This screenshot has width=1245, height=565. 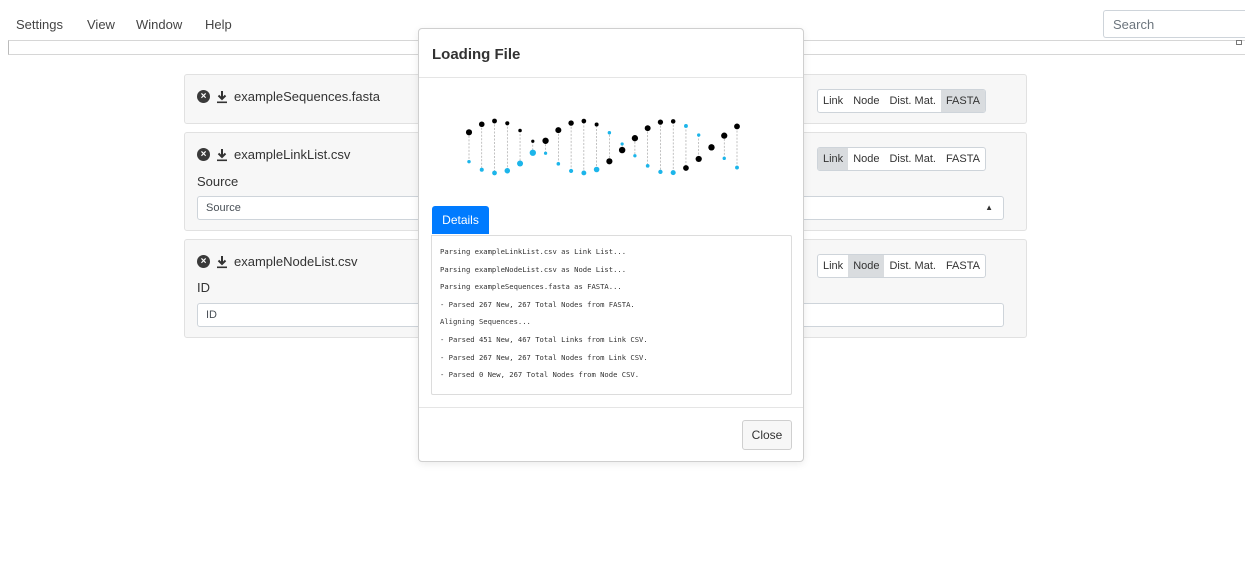 What do you see at coordinates (211, 315) in the screenshot?
I see `id-select-value: ID` at bounding box center [211, 315].